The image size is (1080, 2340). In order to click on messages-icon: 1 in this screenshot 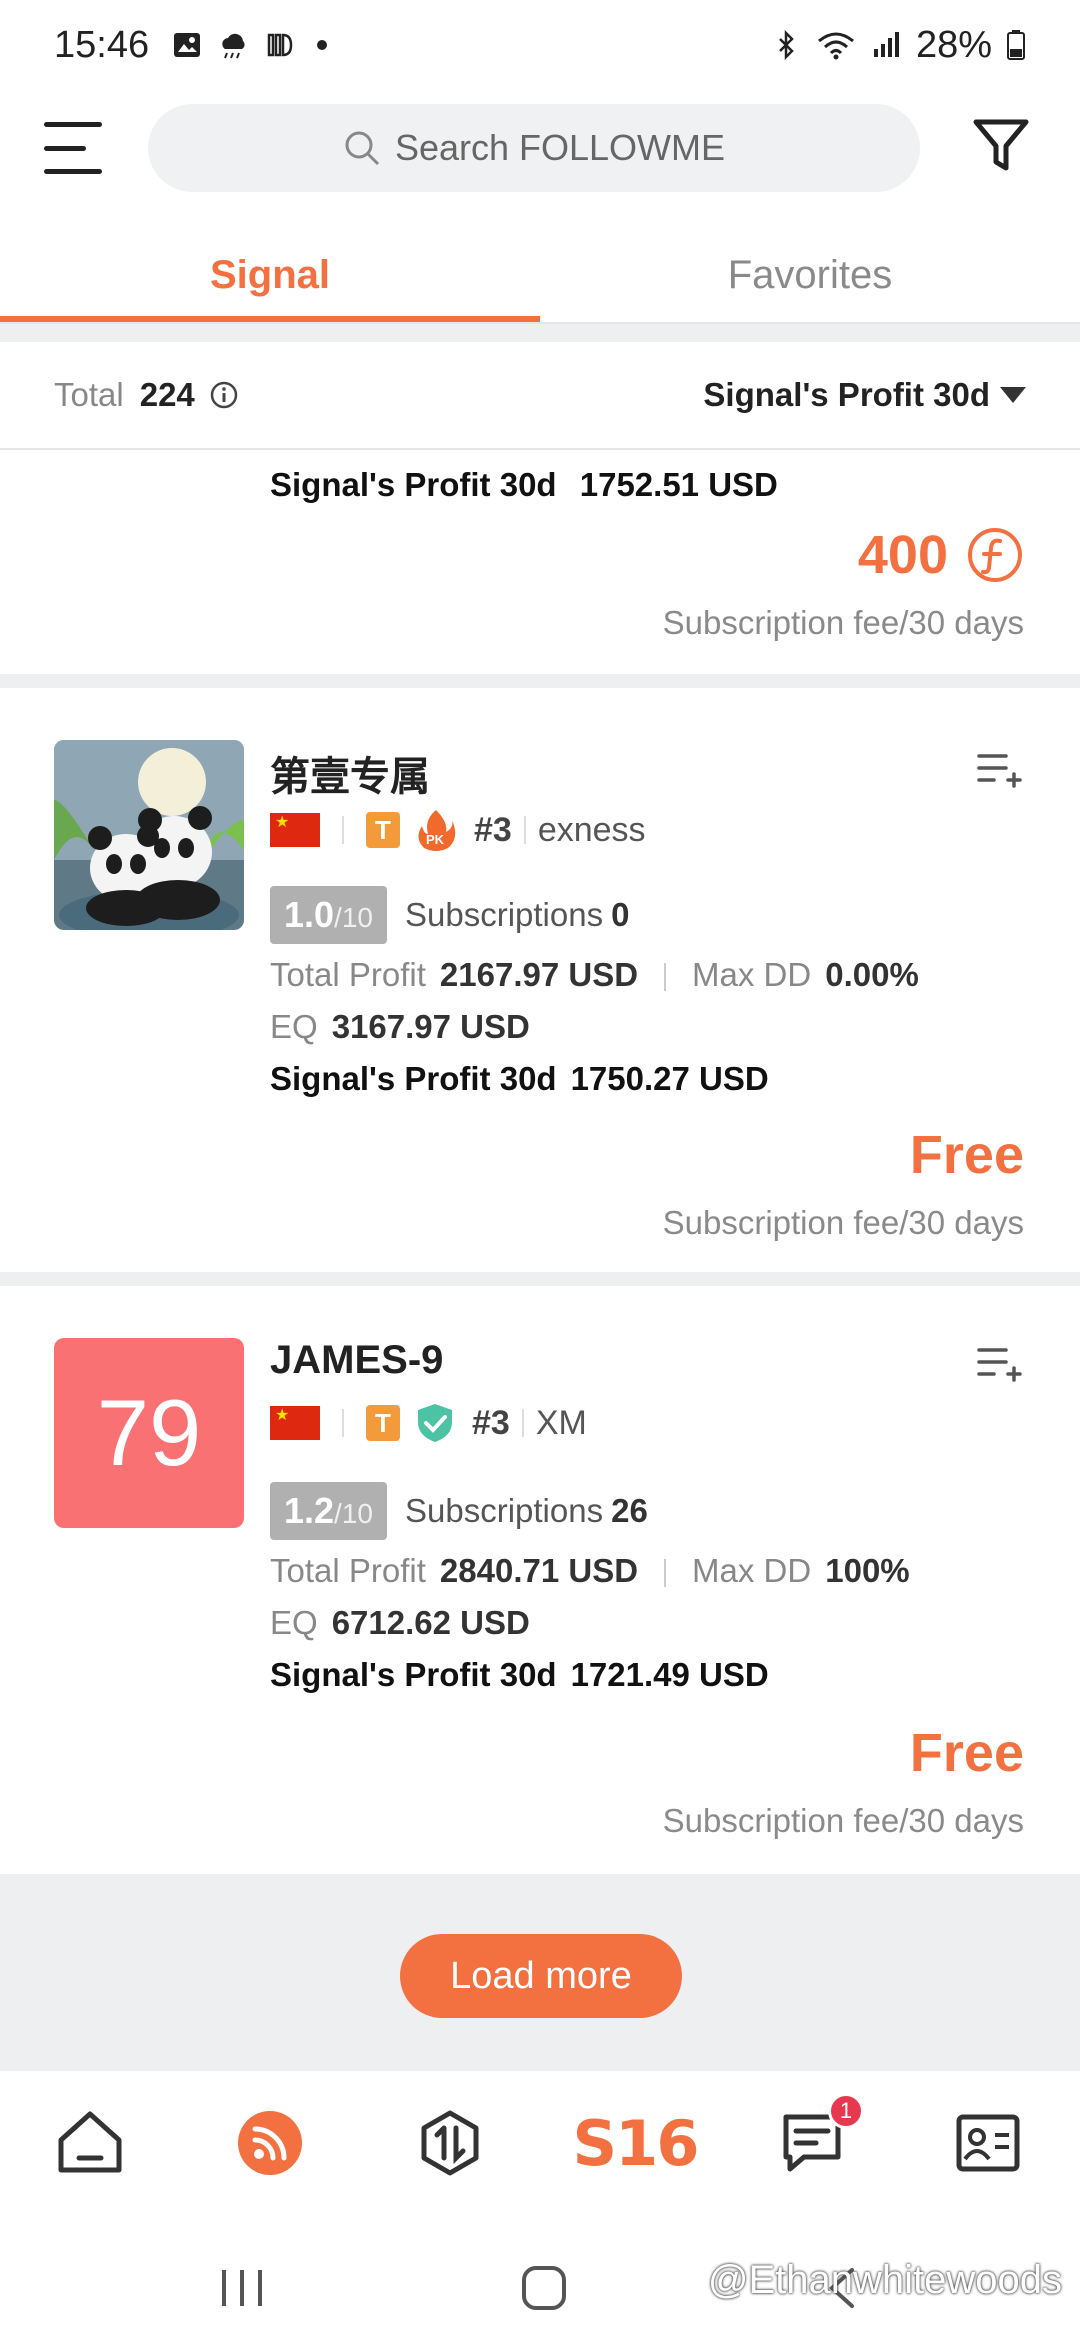, I will do `click(820, 2136)`.